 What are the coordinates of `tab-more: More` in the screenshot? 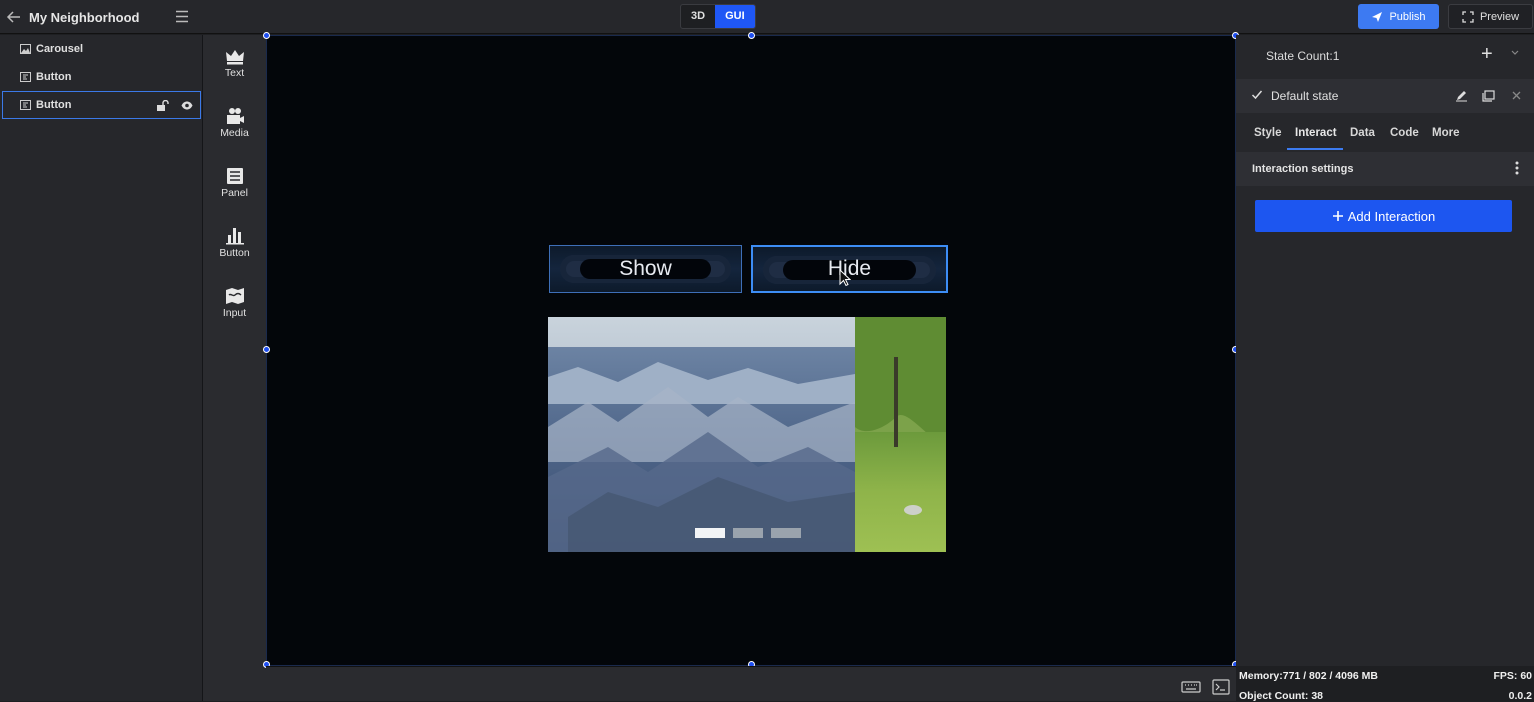 It's located at (1445, 133).